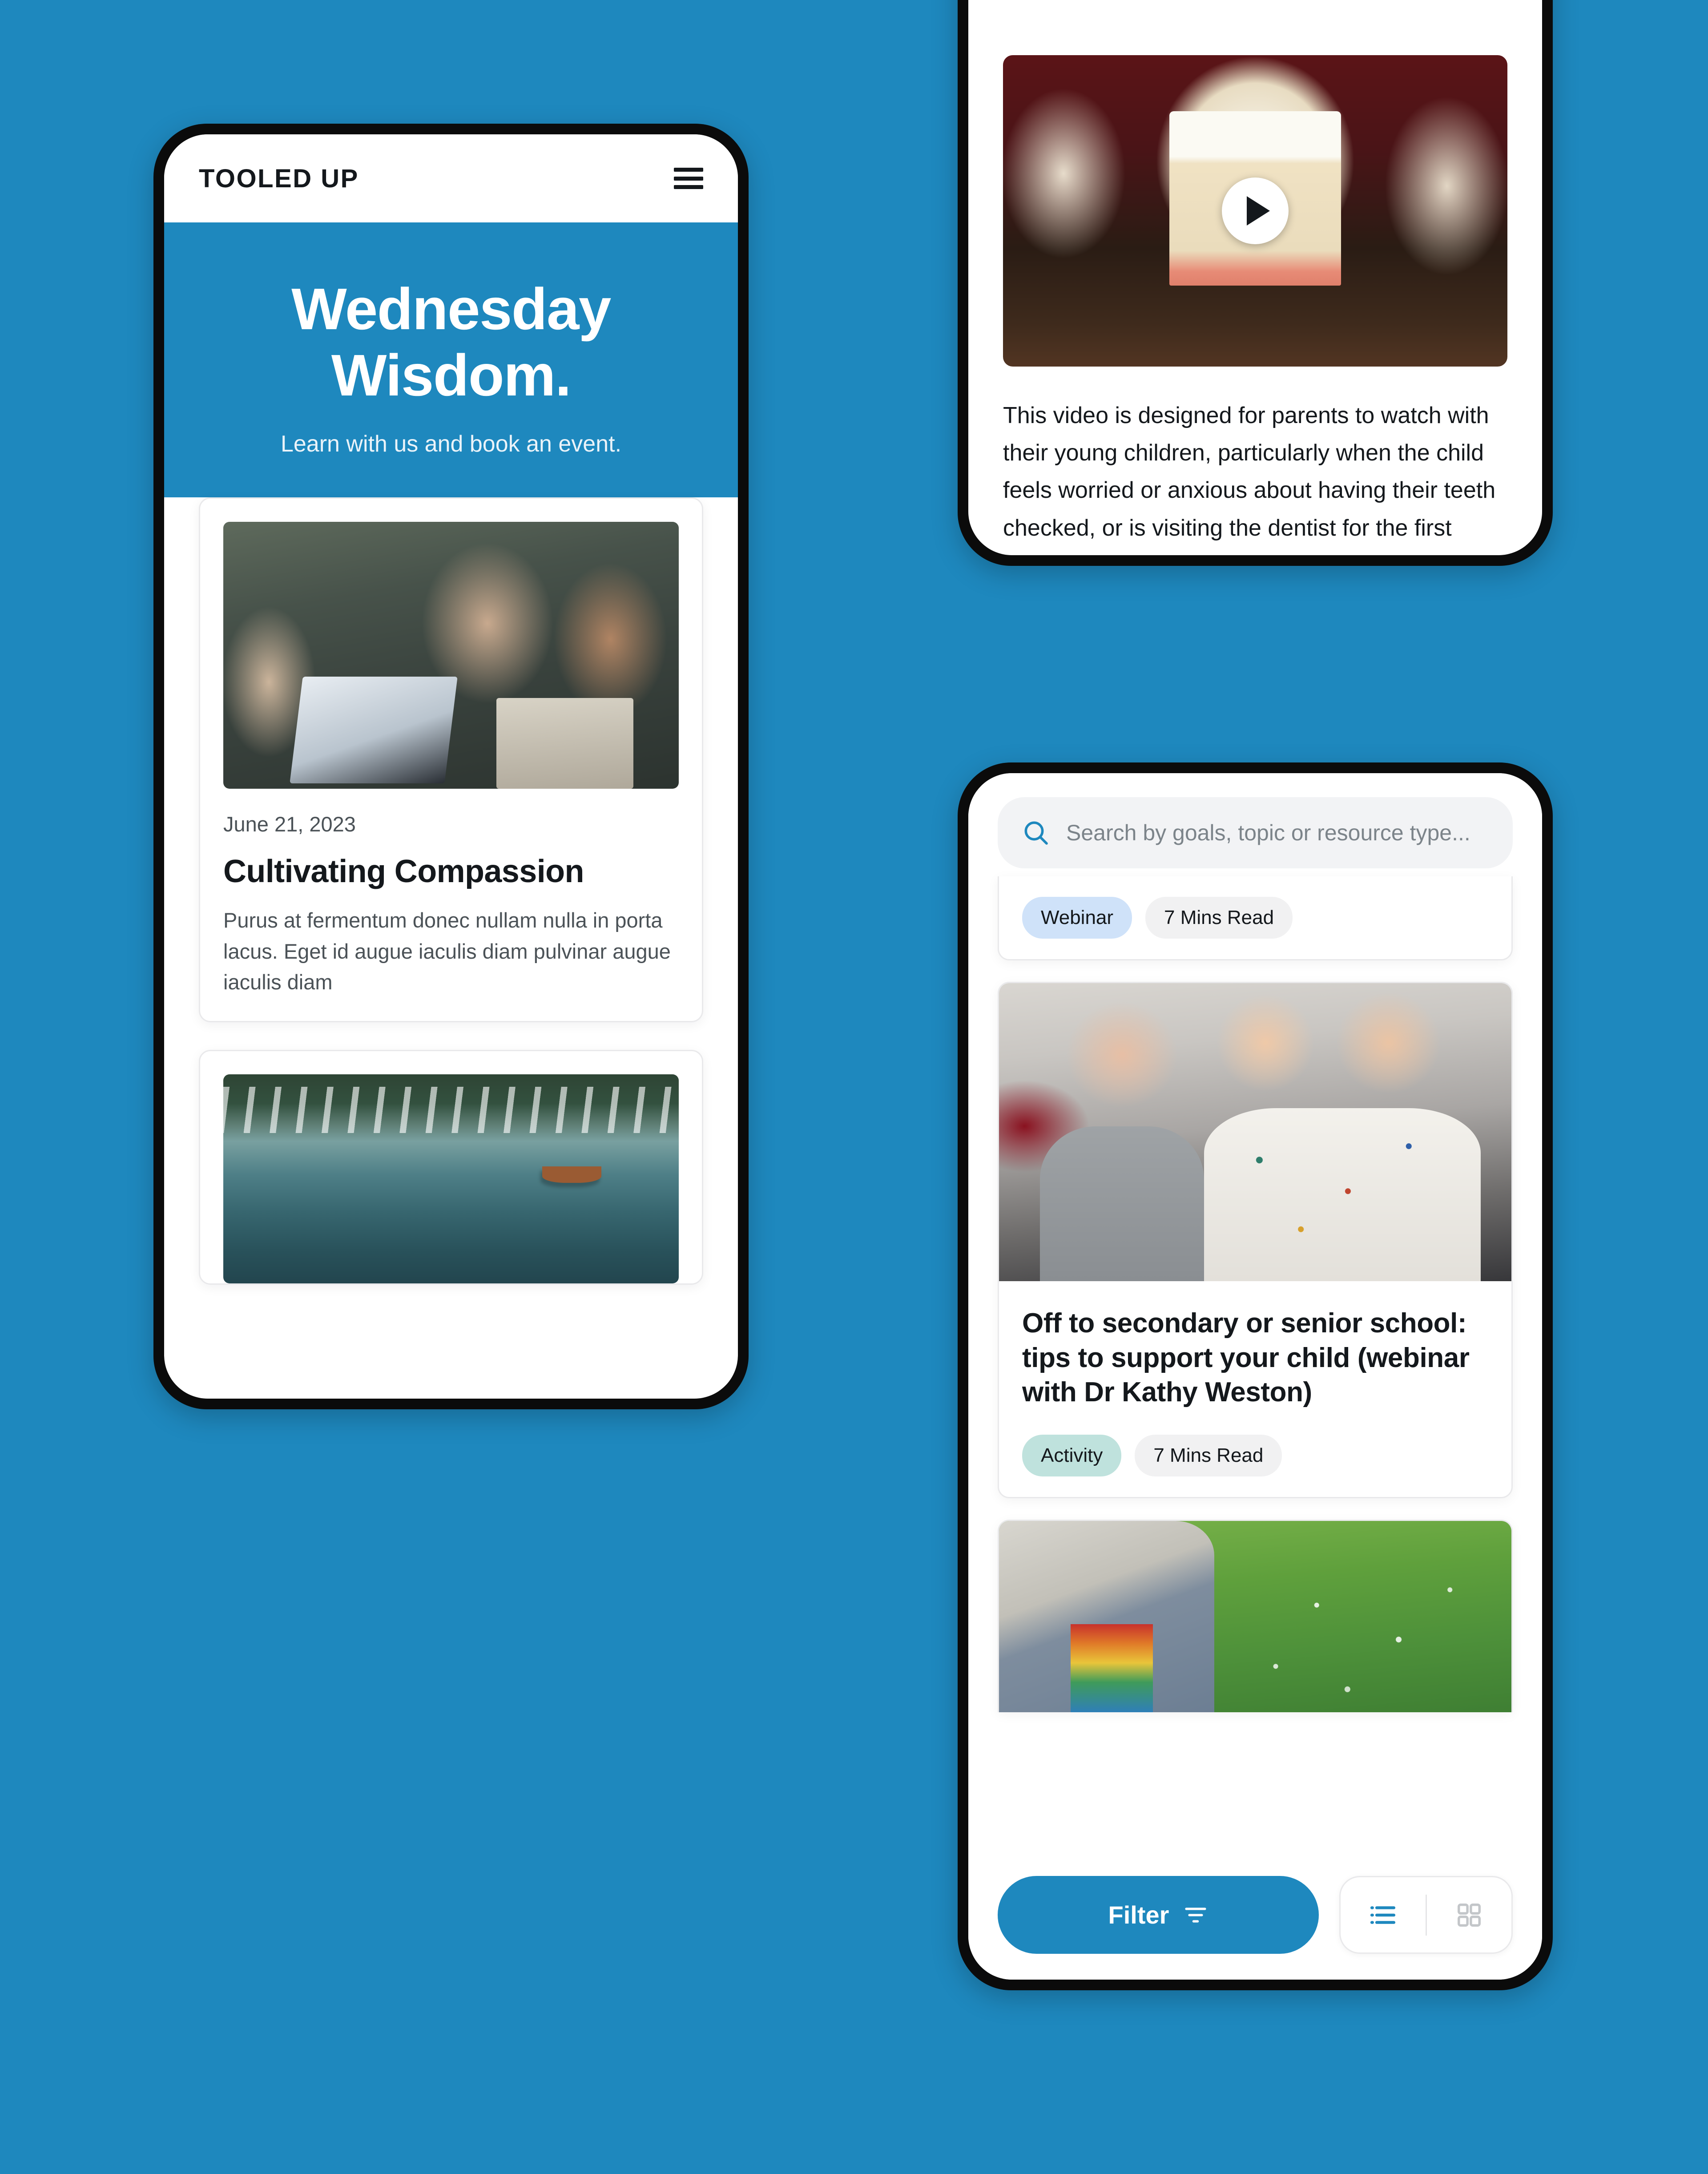  I want to click on grid-view-icon, so click(1469, 1914).